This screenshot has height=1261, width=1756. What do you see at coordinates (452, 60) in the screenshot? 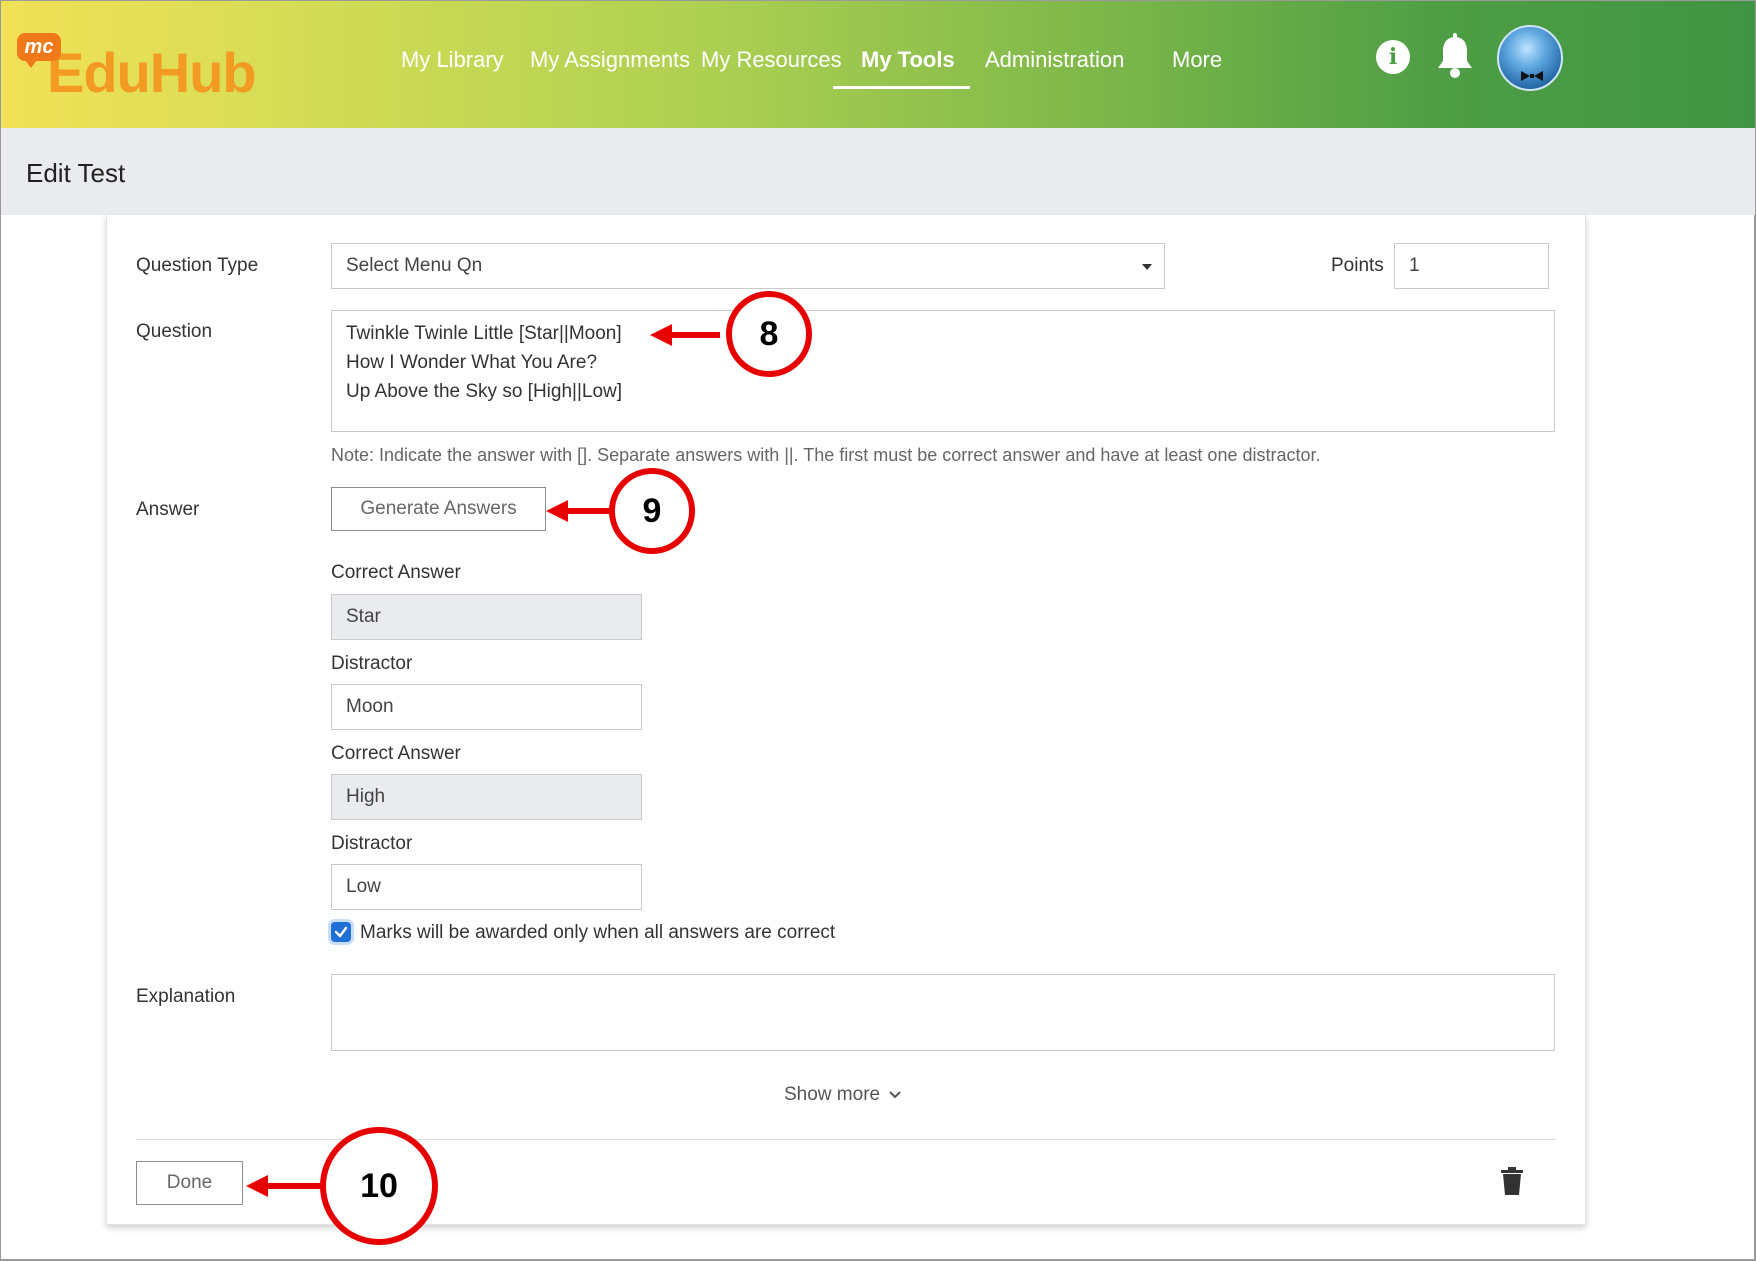
I see `nav-my-library: My Library` at bounding box center [452, 60].